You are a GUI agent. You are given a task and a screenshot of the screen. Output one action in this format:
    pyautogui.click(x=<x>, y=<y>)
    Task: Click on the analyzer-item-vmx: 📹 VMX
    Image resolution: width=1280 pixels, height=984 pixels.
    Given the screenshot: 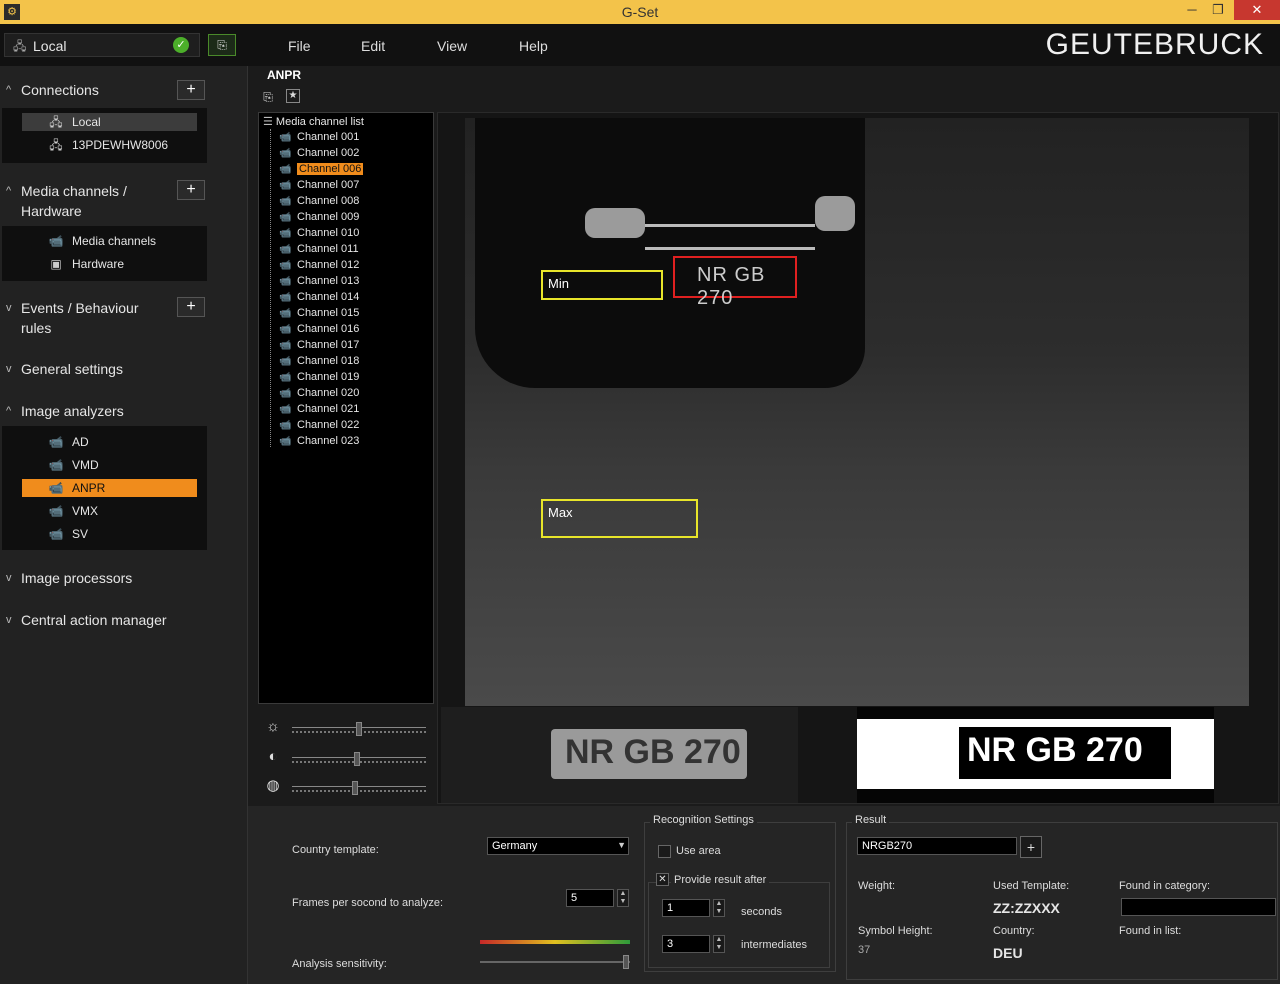 What is the action you would take?
    pyautogui.click(x=109, y=511)
    